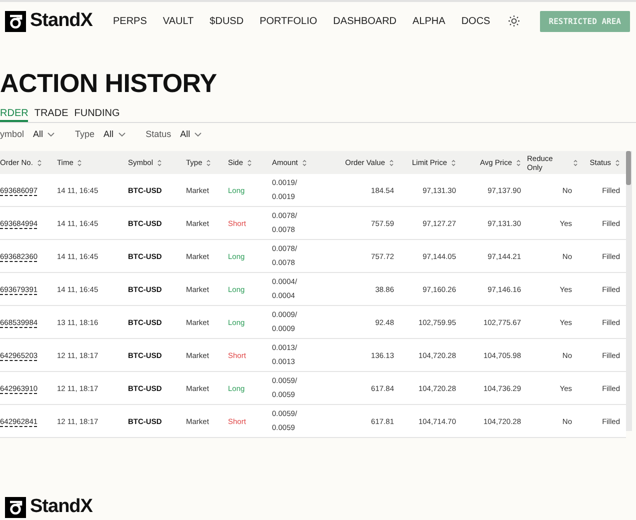 Image resolution: width=636 pixels, height=520 pixels. I want to click on nav-link: $DUSD, so click(227, 21).